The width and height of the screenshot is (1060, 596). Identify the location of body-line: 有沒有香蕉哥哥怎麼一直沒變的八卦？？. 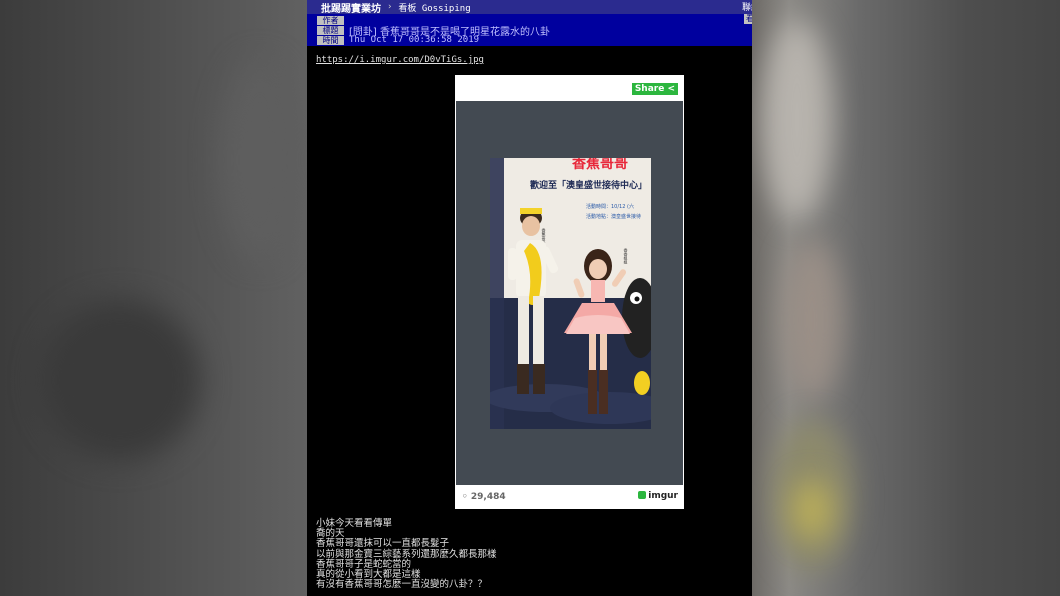
(402, 585).